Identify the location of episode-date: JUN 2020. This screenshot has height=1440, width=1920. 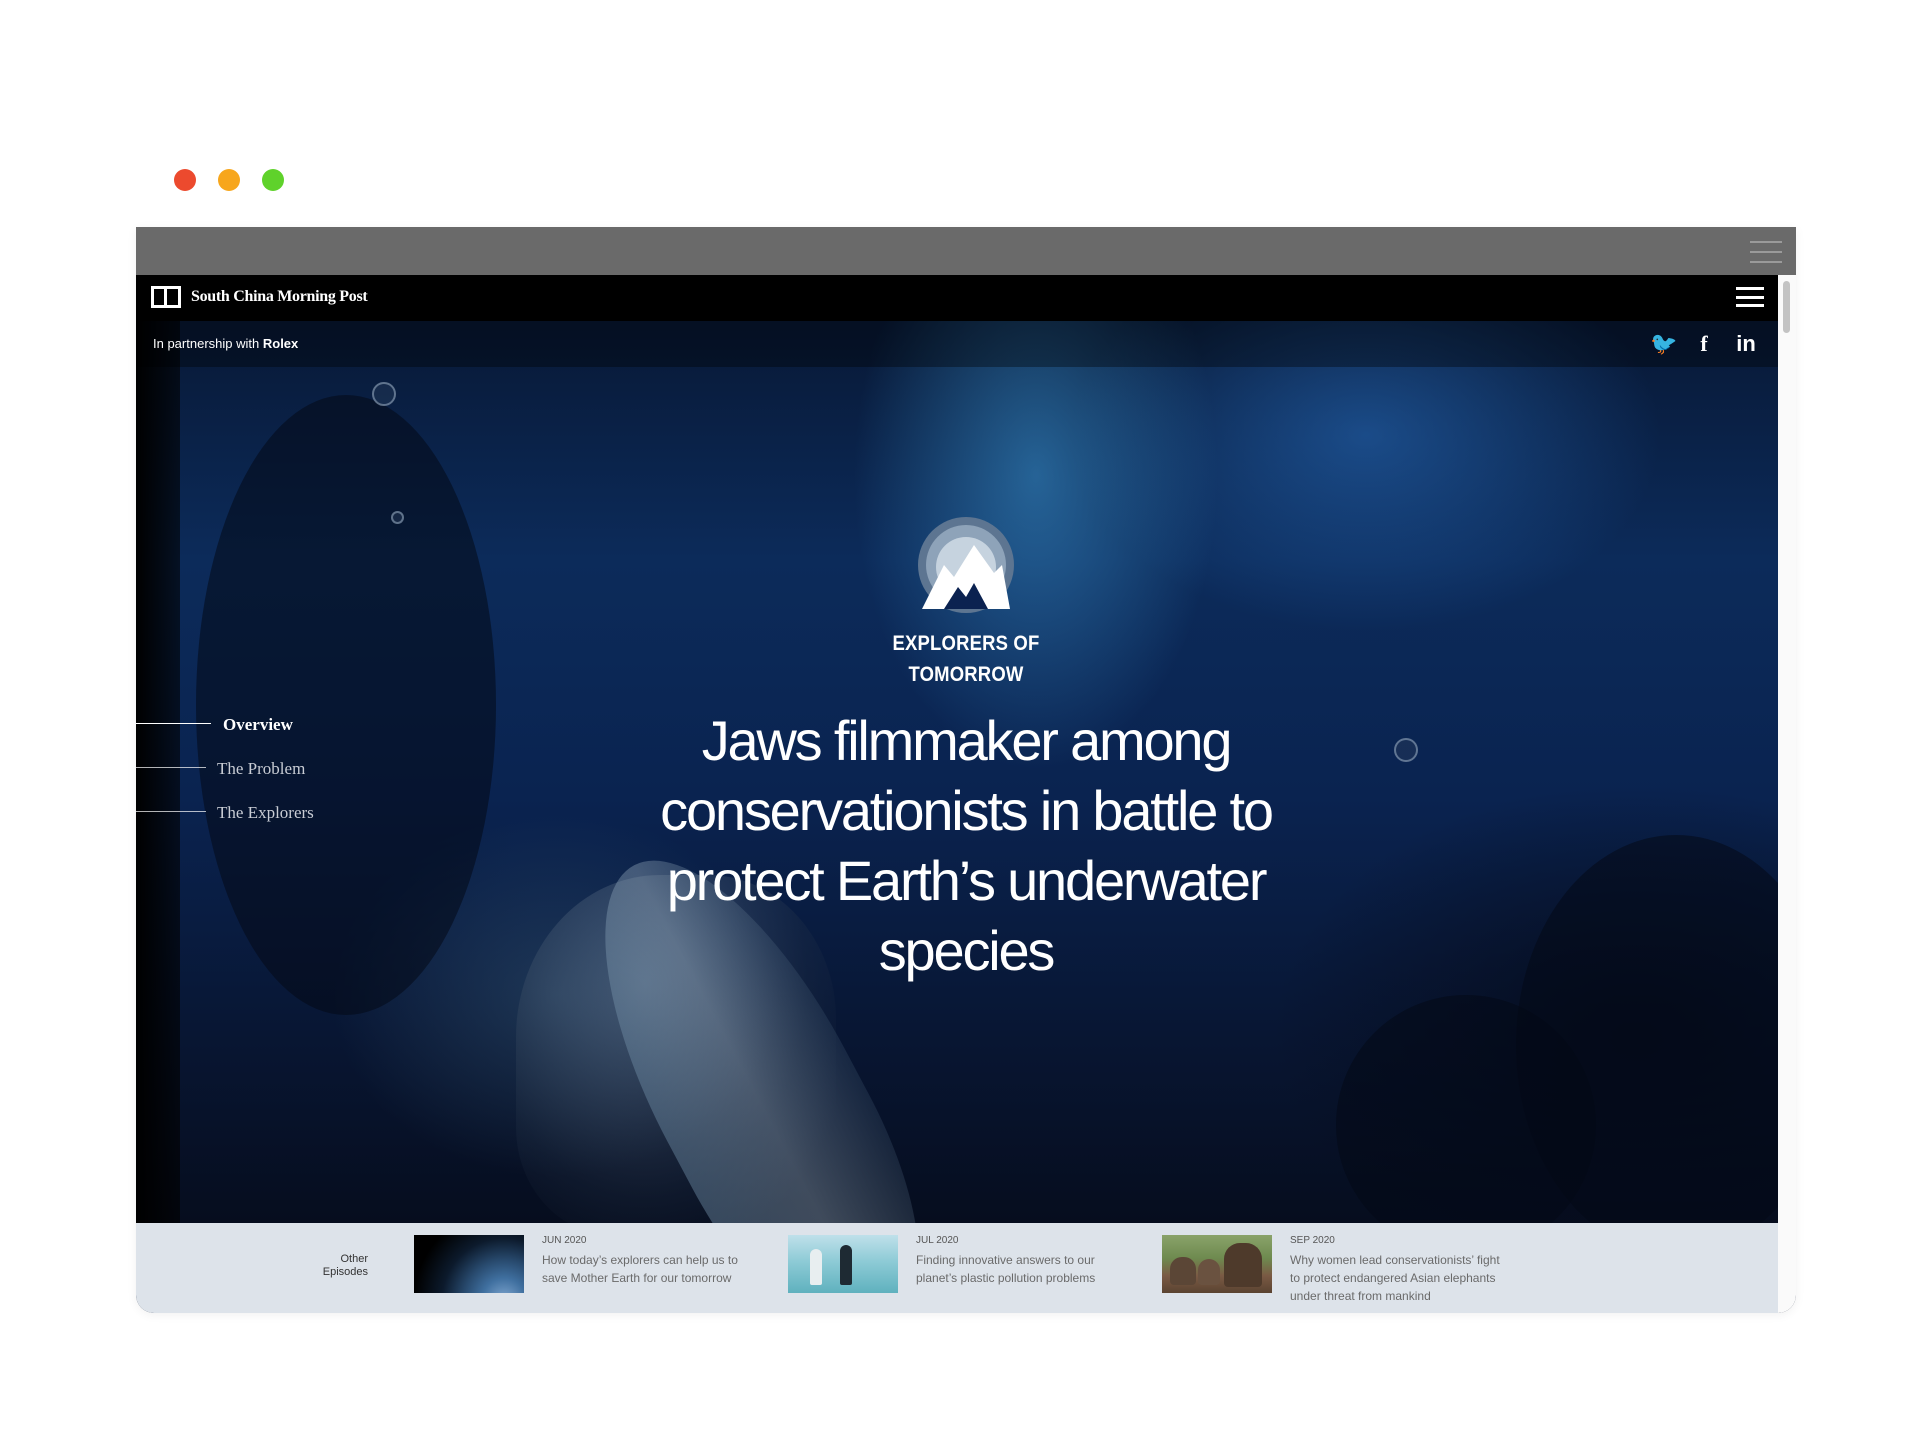
(564, 1240).